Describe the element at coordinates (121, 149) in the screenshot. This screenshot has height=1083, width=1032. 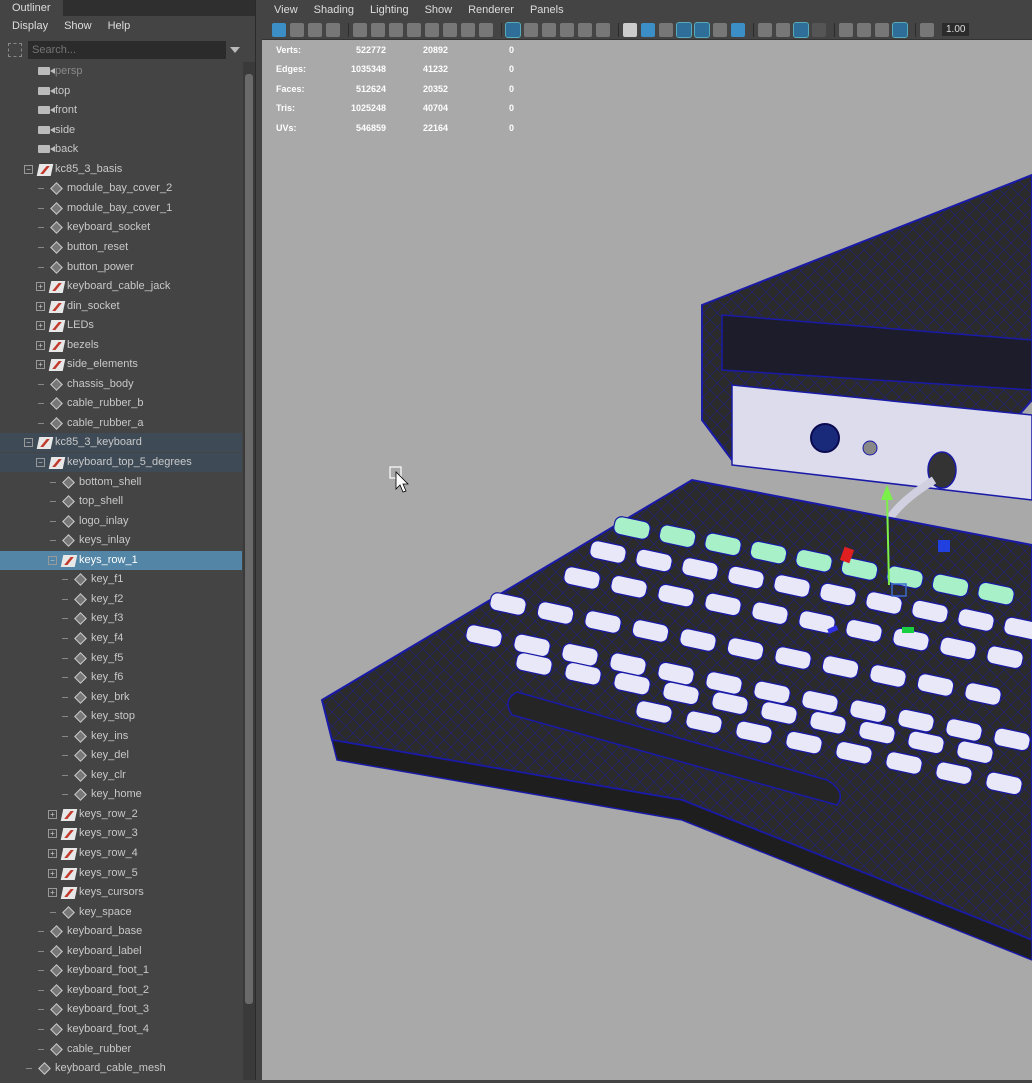
I see `outliner-row: back` at that location.